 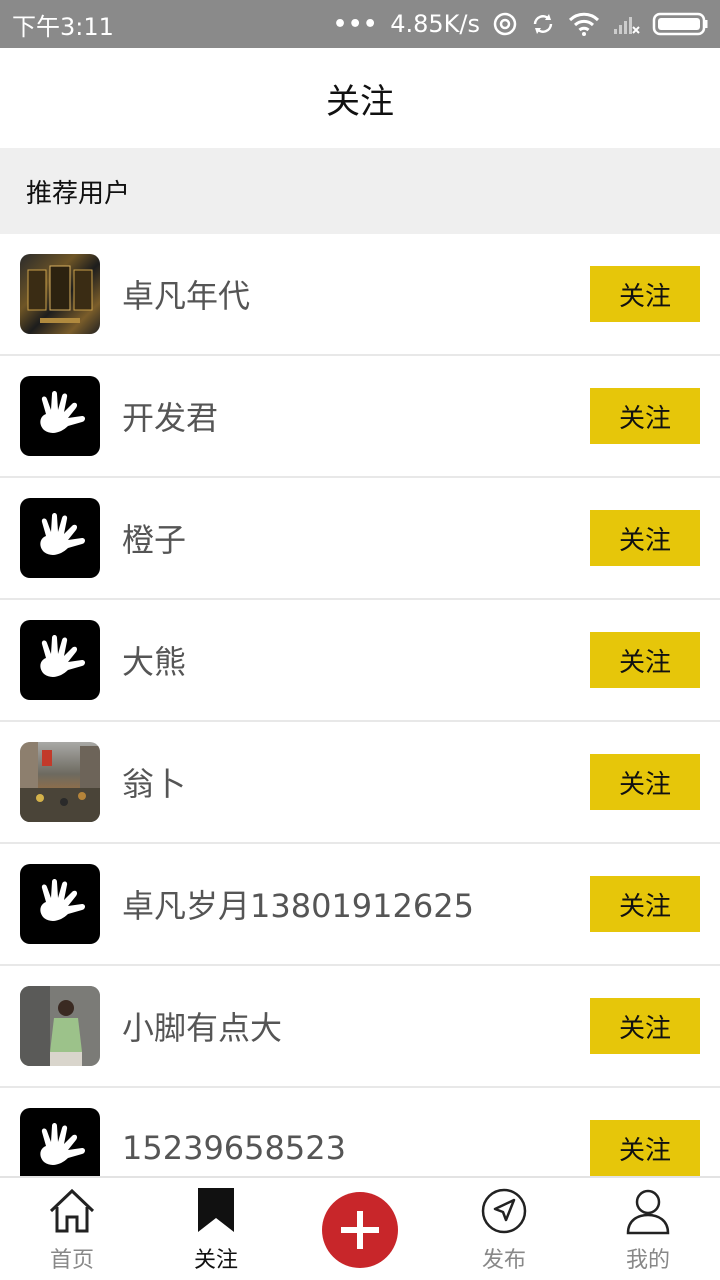 What do you see at coordinates (72, 1258) in the screenshot?
I see `nav-home-label: 首页` at bounding box center [72, 1258].